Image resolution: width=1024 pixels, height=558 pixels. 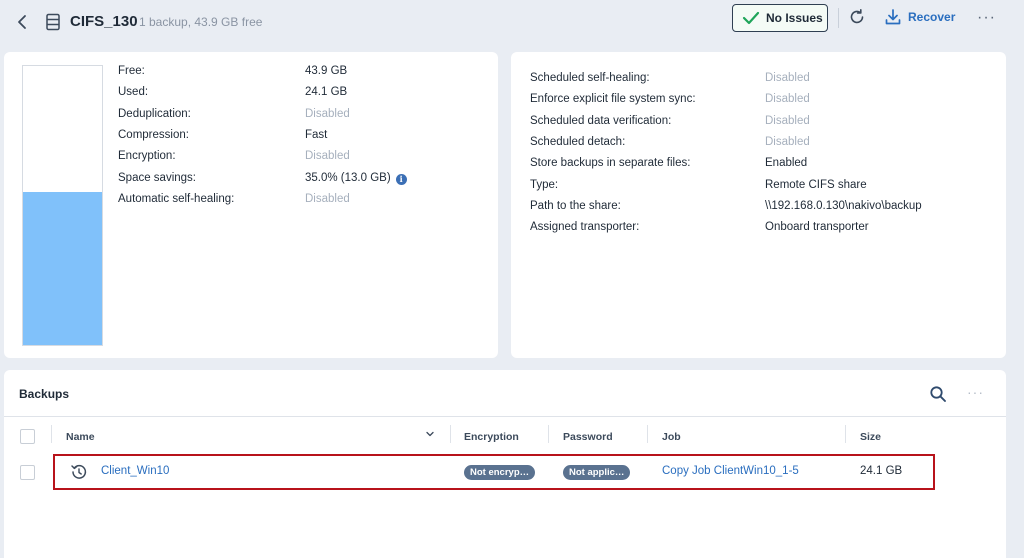 What do you see at coordinates (401, 179) in the screenshot?
I see `info-icon: i` at bounding box center [401, 179].